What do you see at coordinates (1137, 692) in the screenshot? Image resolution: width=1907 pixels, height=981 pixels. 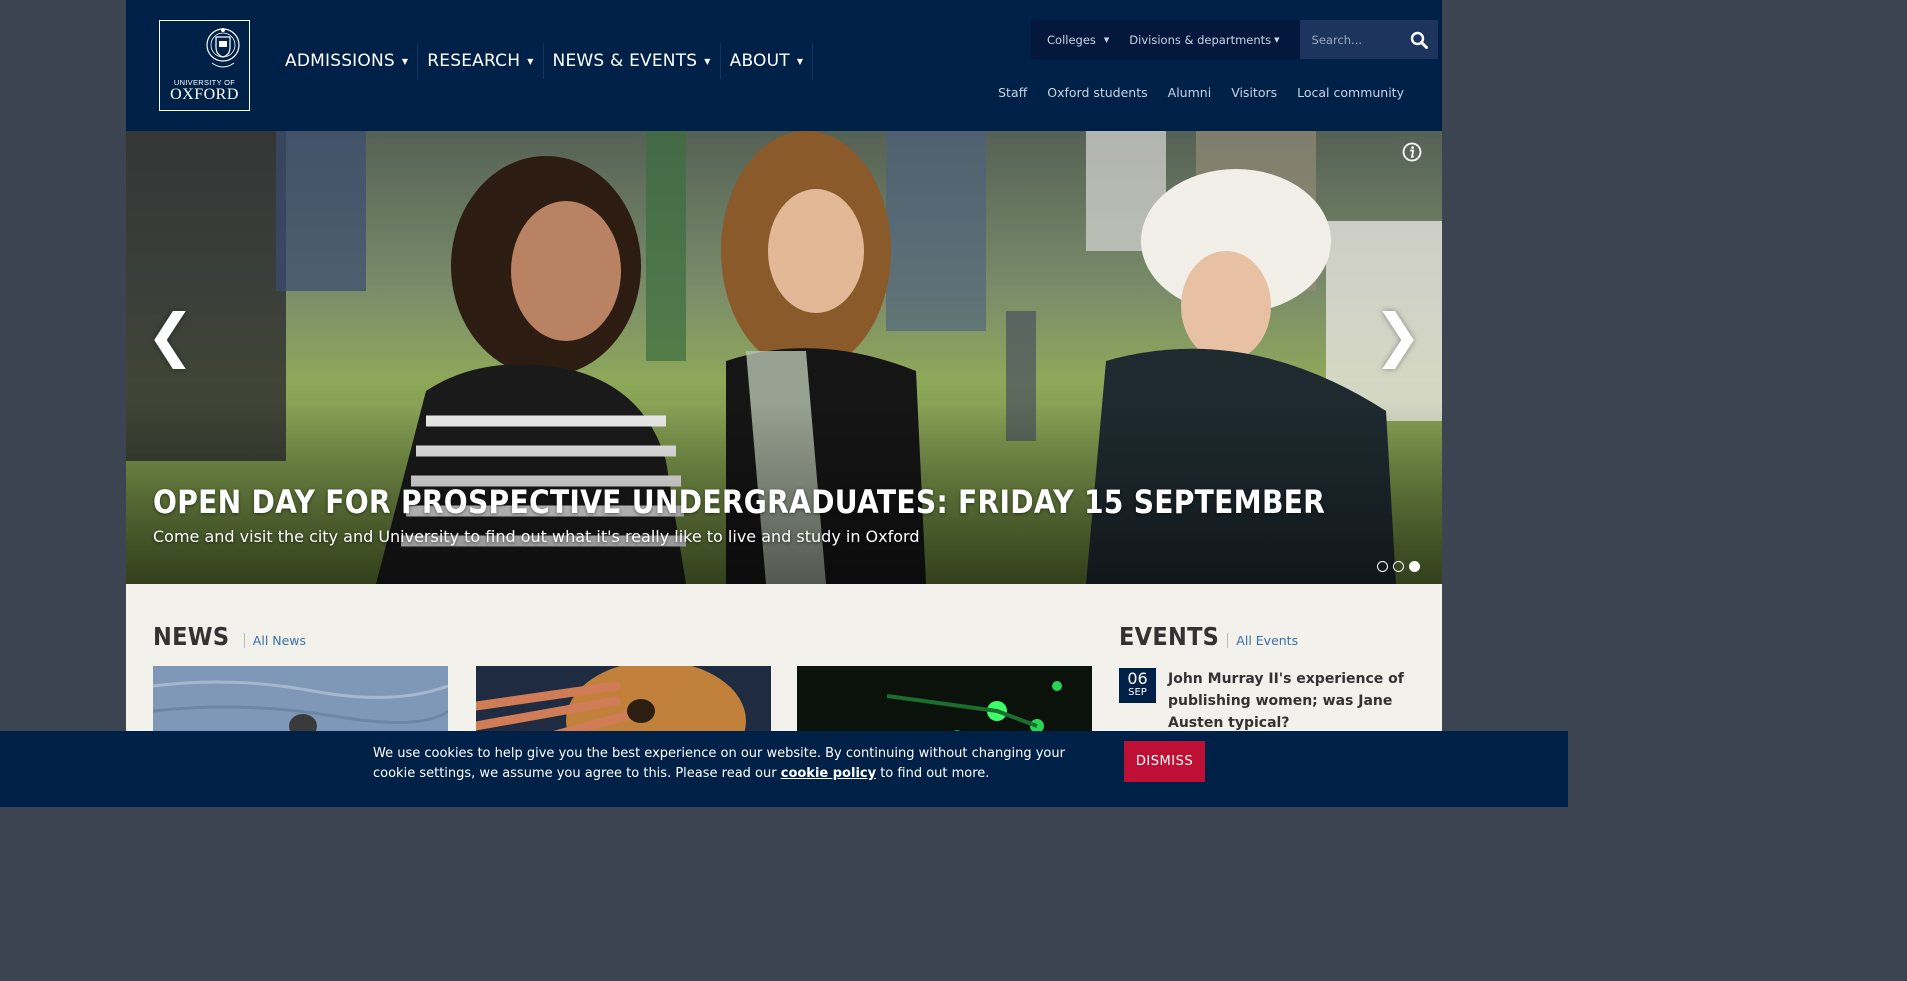 I see `event-month: SEP` at bounding box center [1137, 692].